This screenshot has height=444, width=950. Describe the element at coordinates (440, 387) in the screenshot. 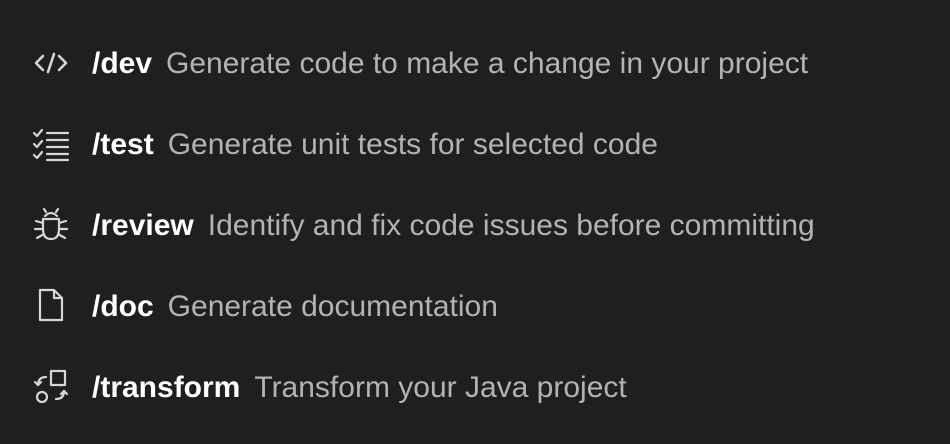

I see `command-description: Transform your Java project` at that location.